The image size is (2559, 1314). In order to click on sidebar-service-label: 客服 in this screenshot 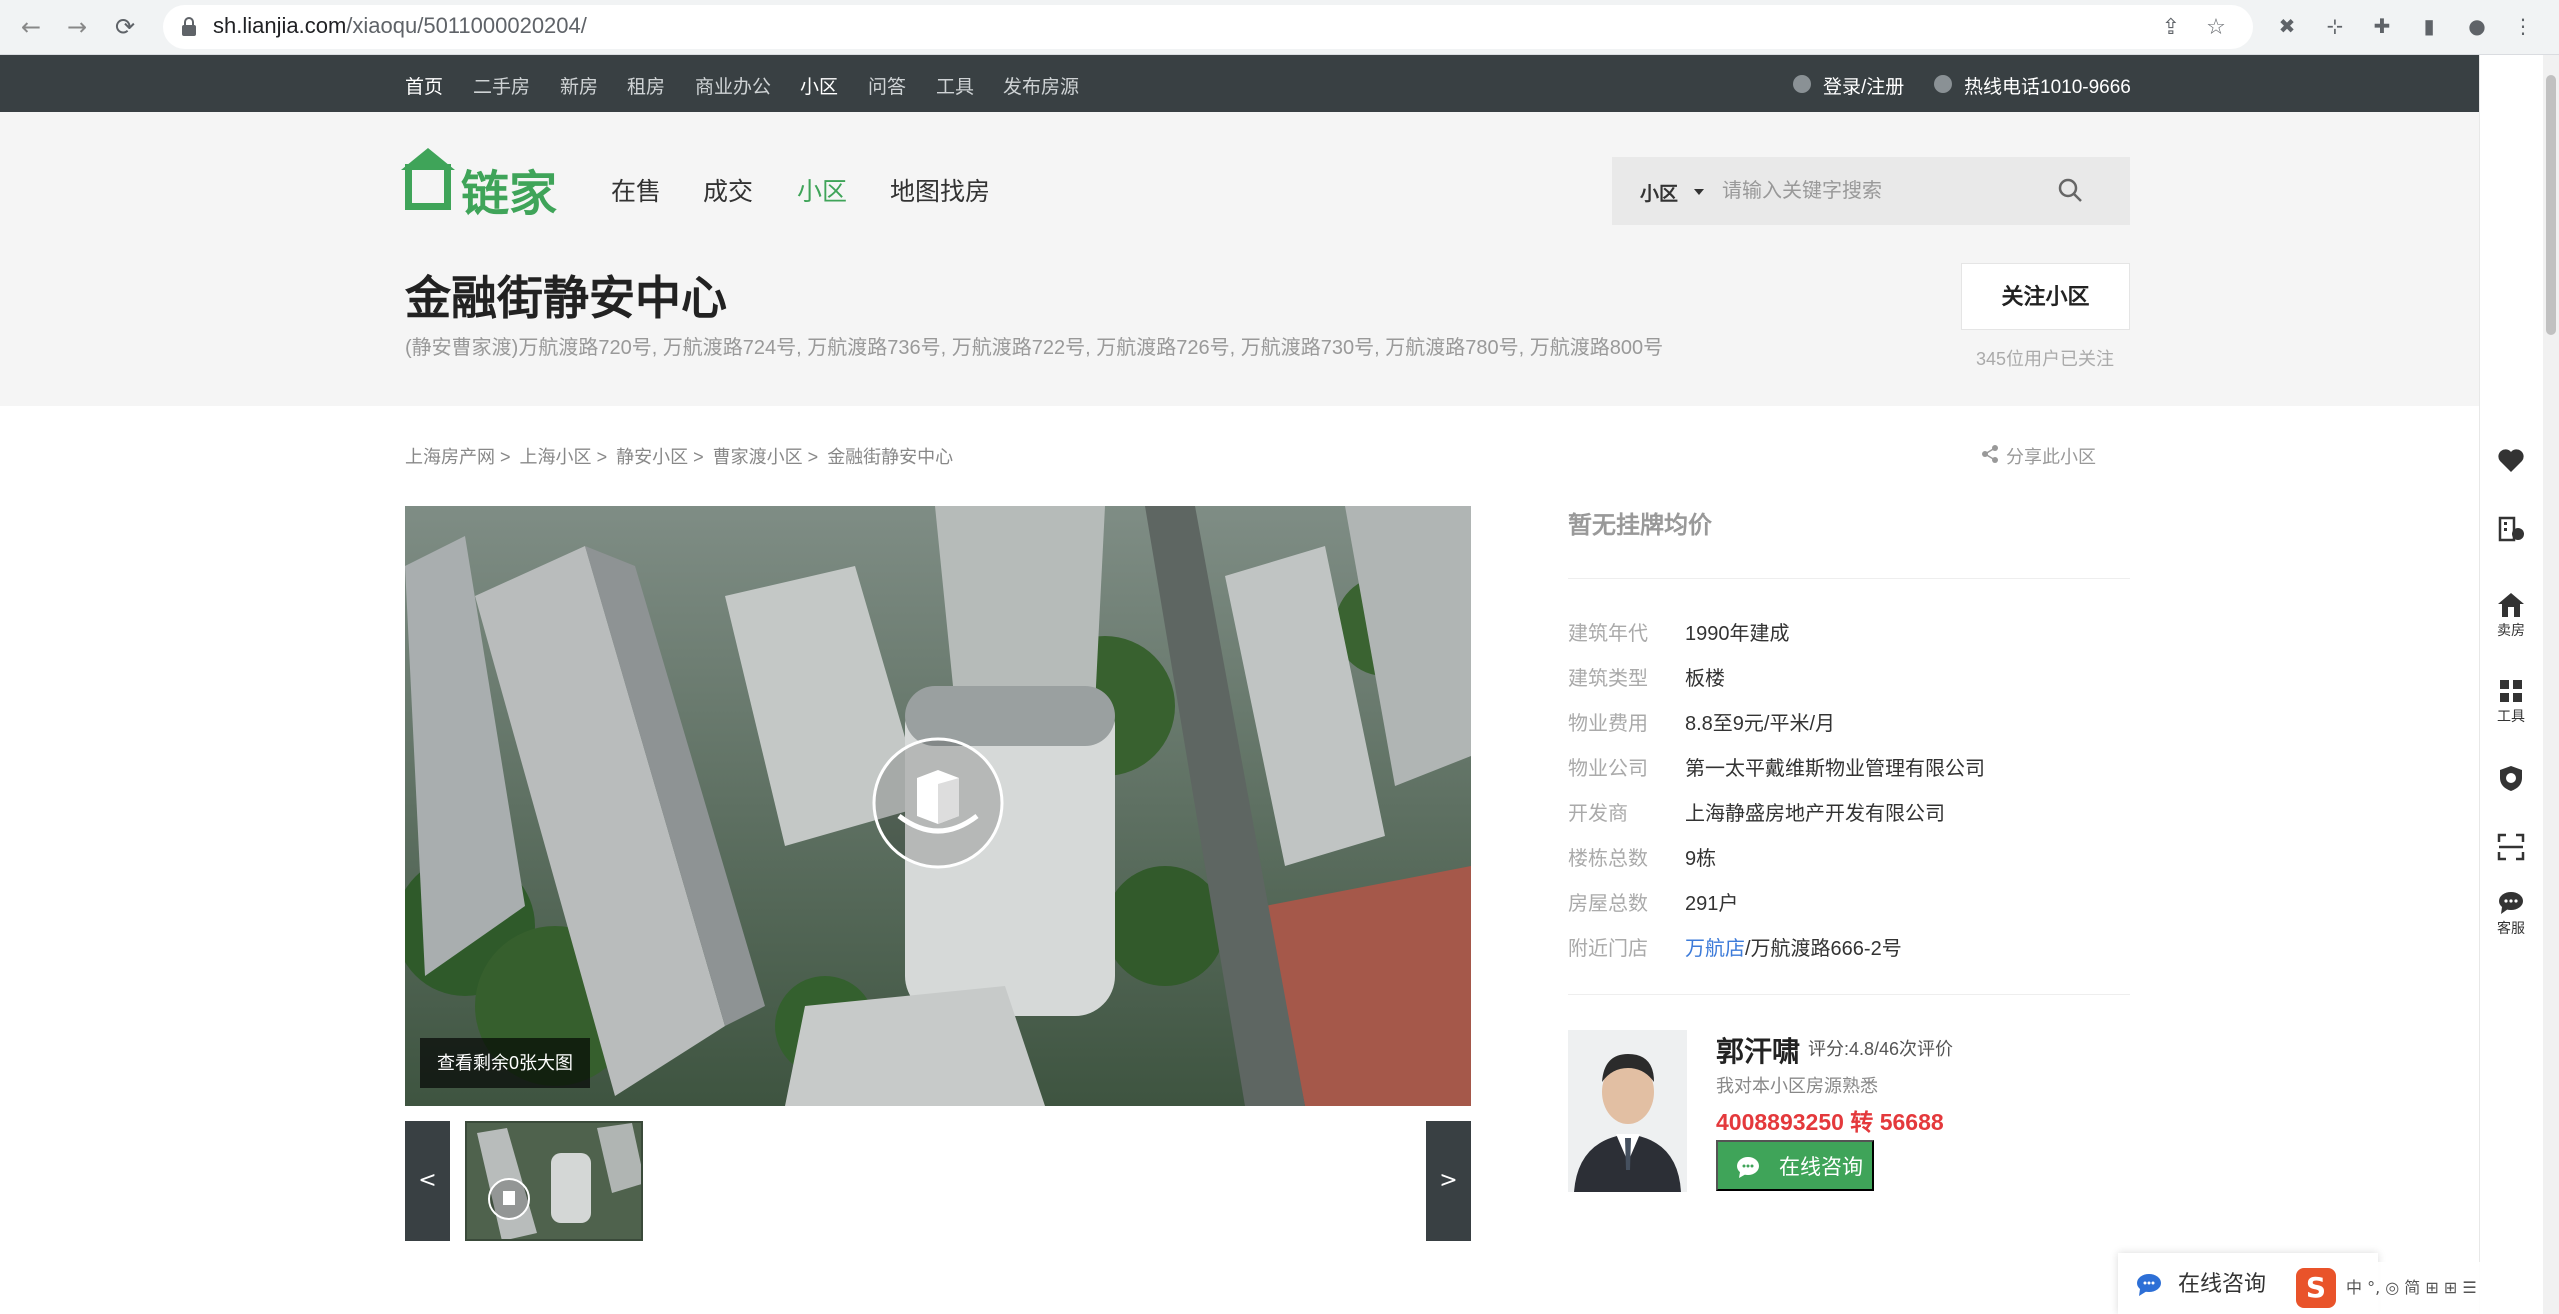, I will do `click(2511, 928)`.